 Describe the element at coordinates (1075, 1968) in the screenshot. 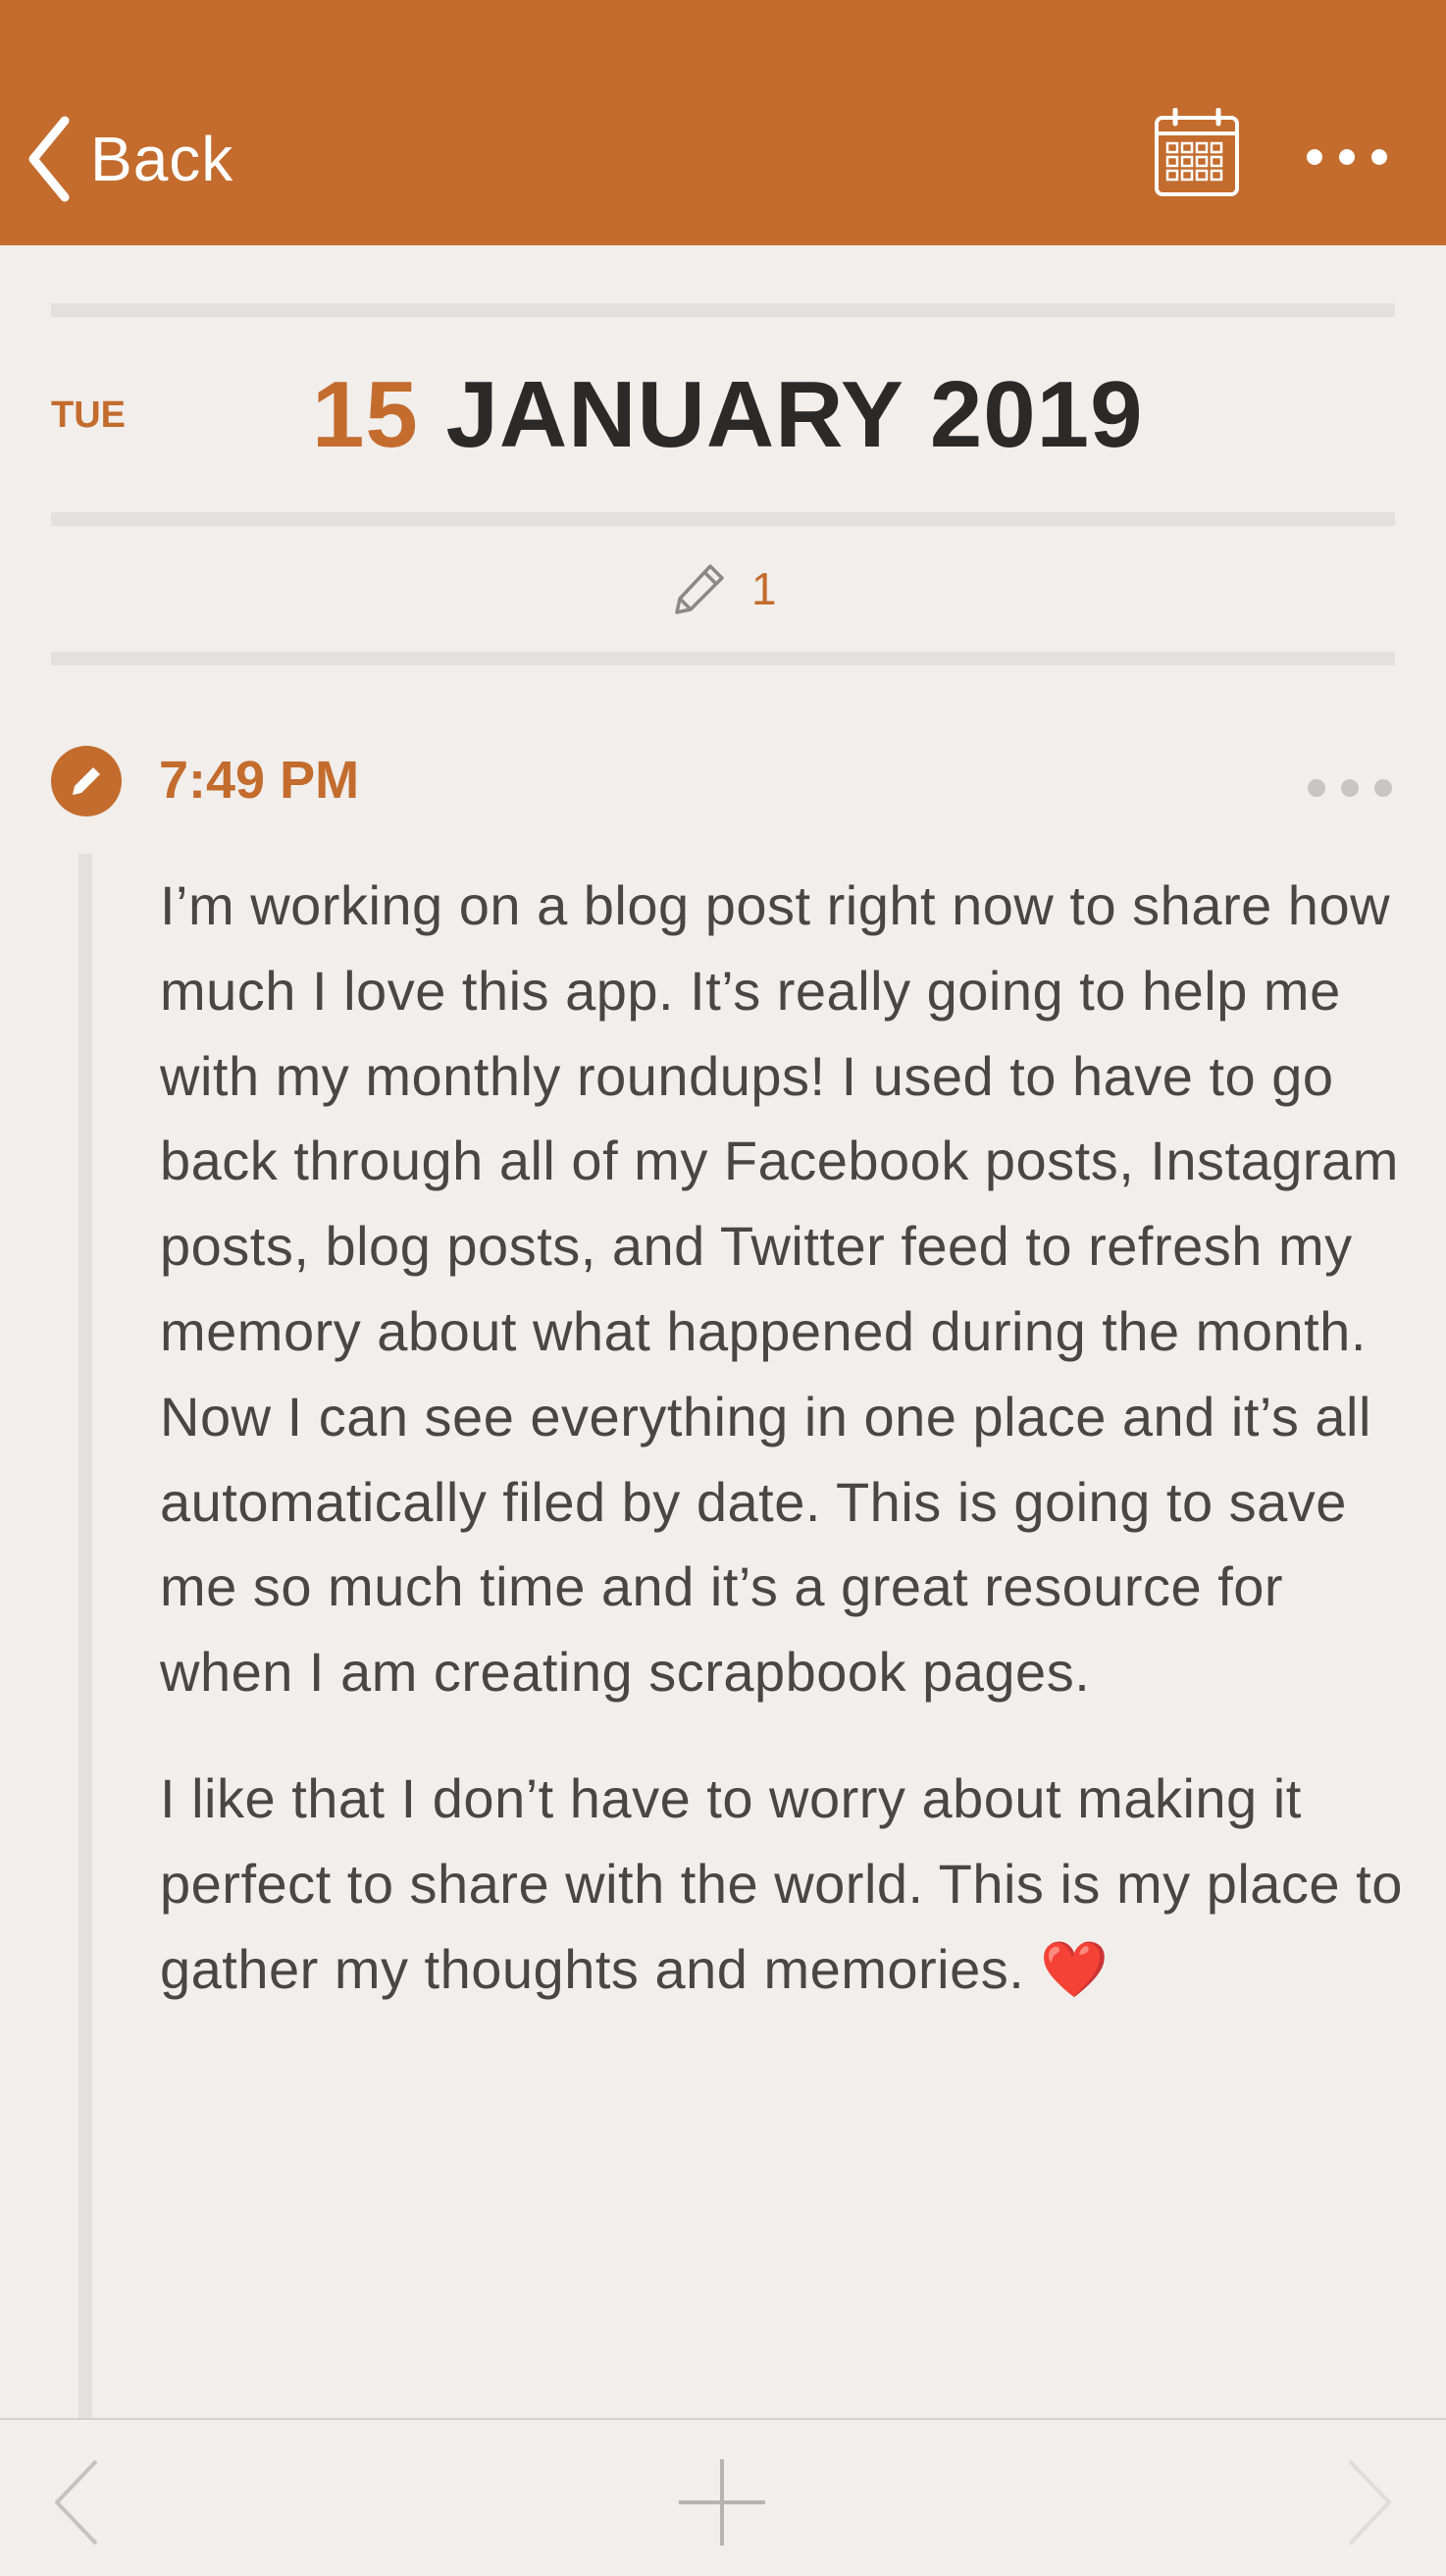

I see `heart-emoji: ❤️` at that location.